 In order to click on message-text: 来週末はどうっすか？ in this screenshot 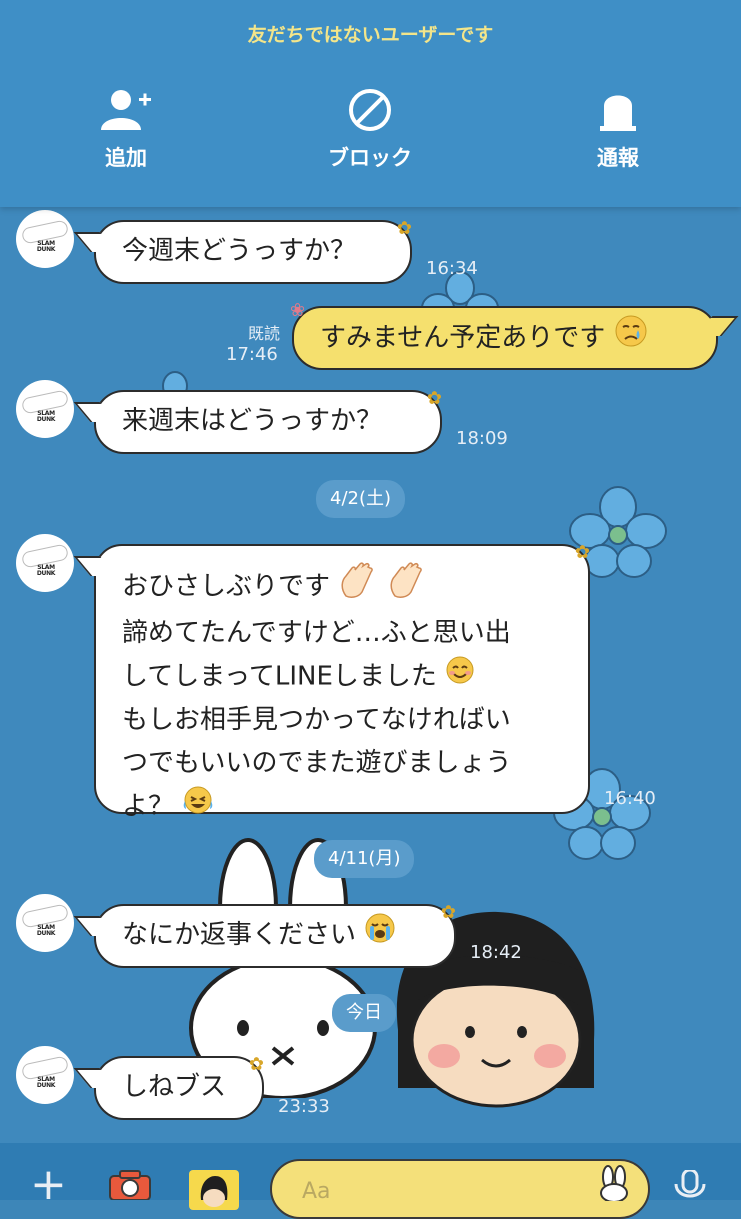, I will do `click(252, 421)`.